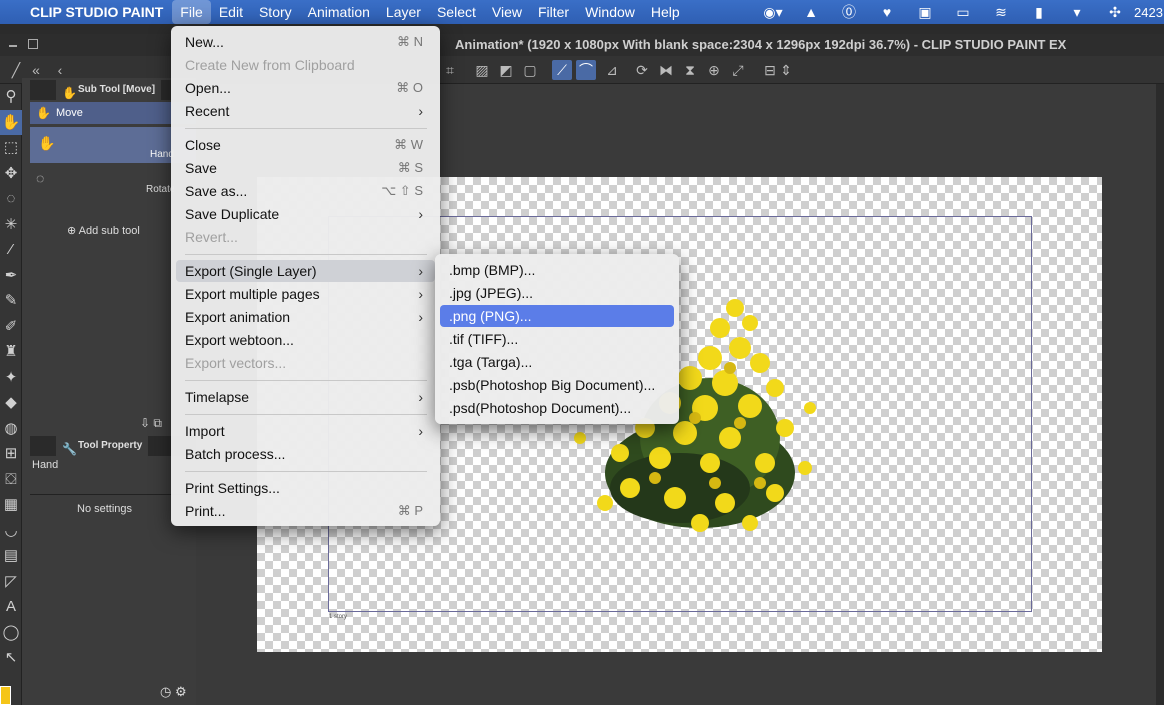  Describe the element at coordinates (305, 111) in the screenshot. I see `menu-item-recent: Recent ›` at that location.